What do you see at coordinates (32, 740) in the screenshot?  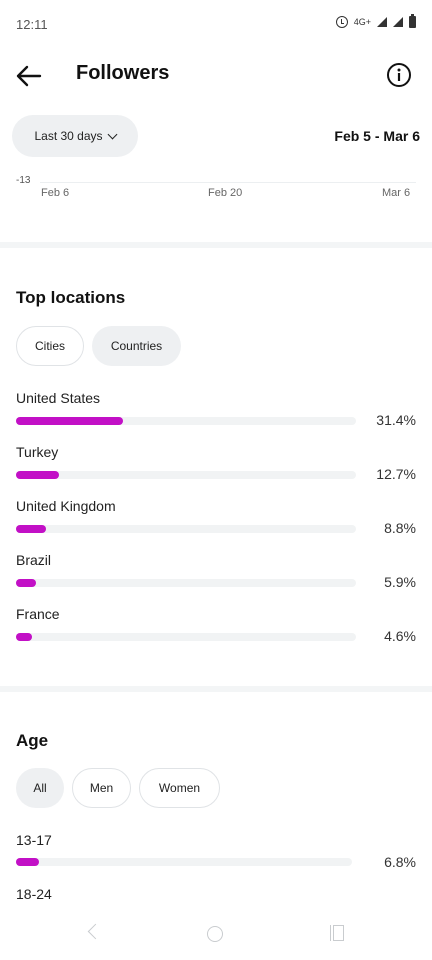 I see `age-title: Age` at bounding box center [32, 740].